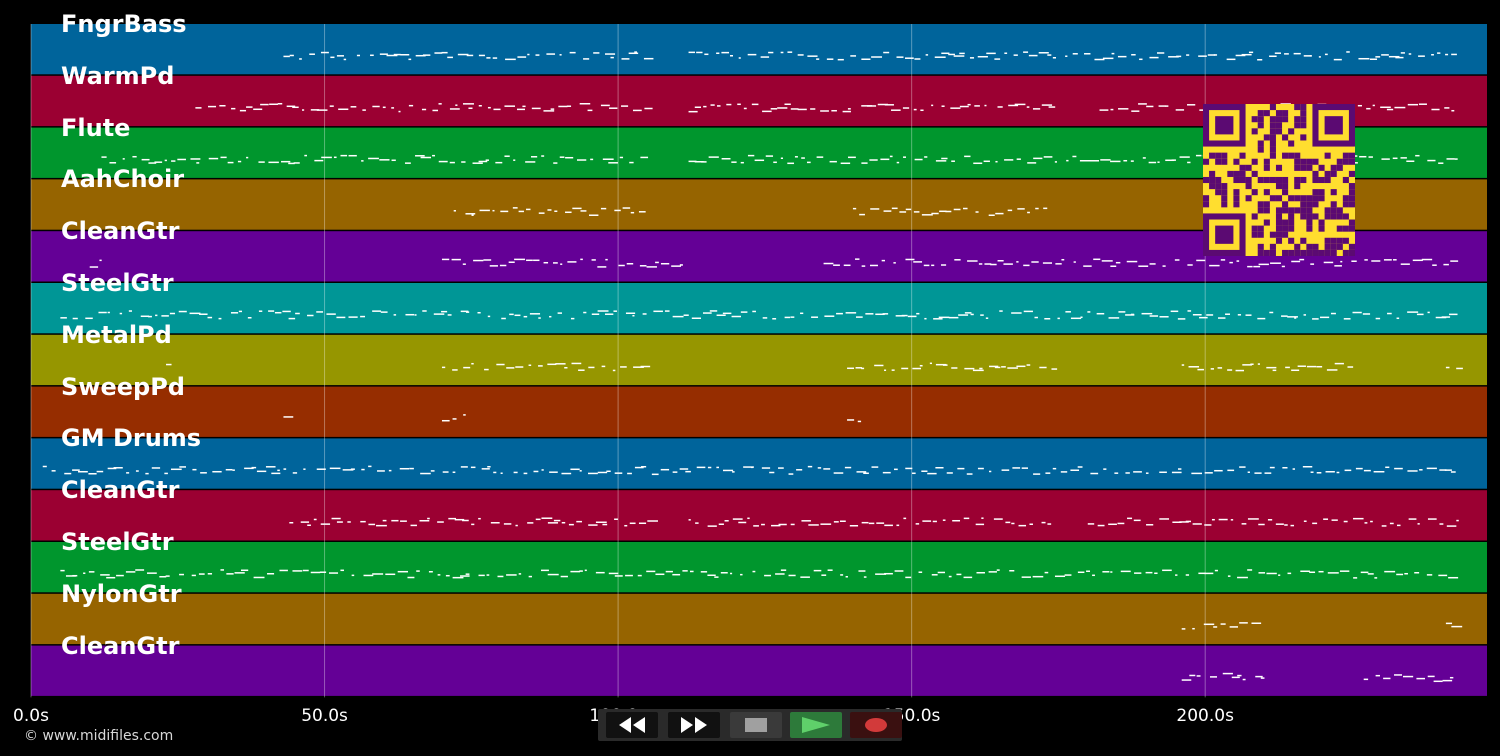 The height and width of the screenshot is (756, 1500). What do you see at coordinates (816, 725) in the screenshot?
I see `play-button` at bounding box center [816, 725].